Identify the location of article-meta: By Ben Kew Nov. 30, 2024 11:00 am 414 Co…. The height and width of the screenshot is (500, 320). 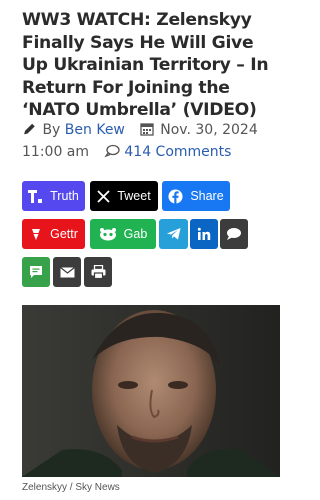
(157, 141).